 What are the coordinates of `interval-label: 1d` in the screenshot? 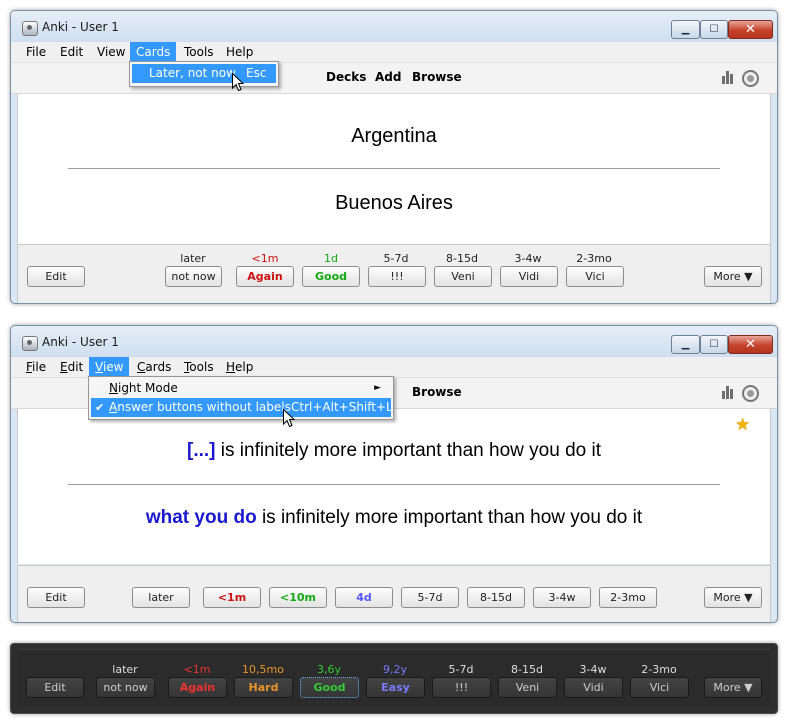 It's located at (331, 258).